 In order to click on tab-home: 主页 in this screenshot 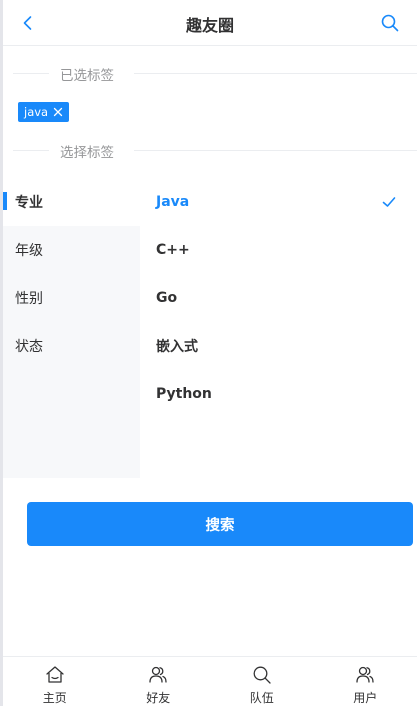, I will do `click(55, 681)`.